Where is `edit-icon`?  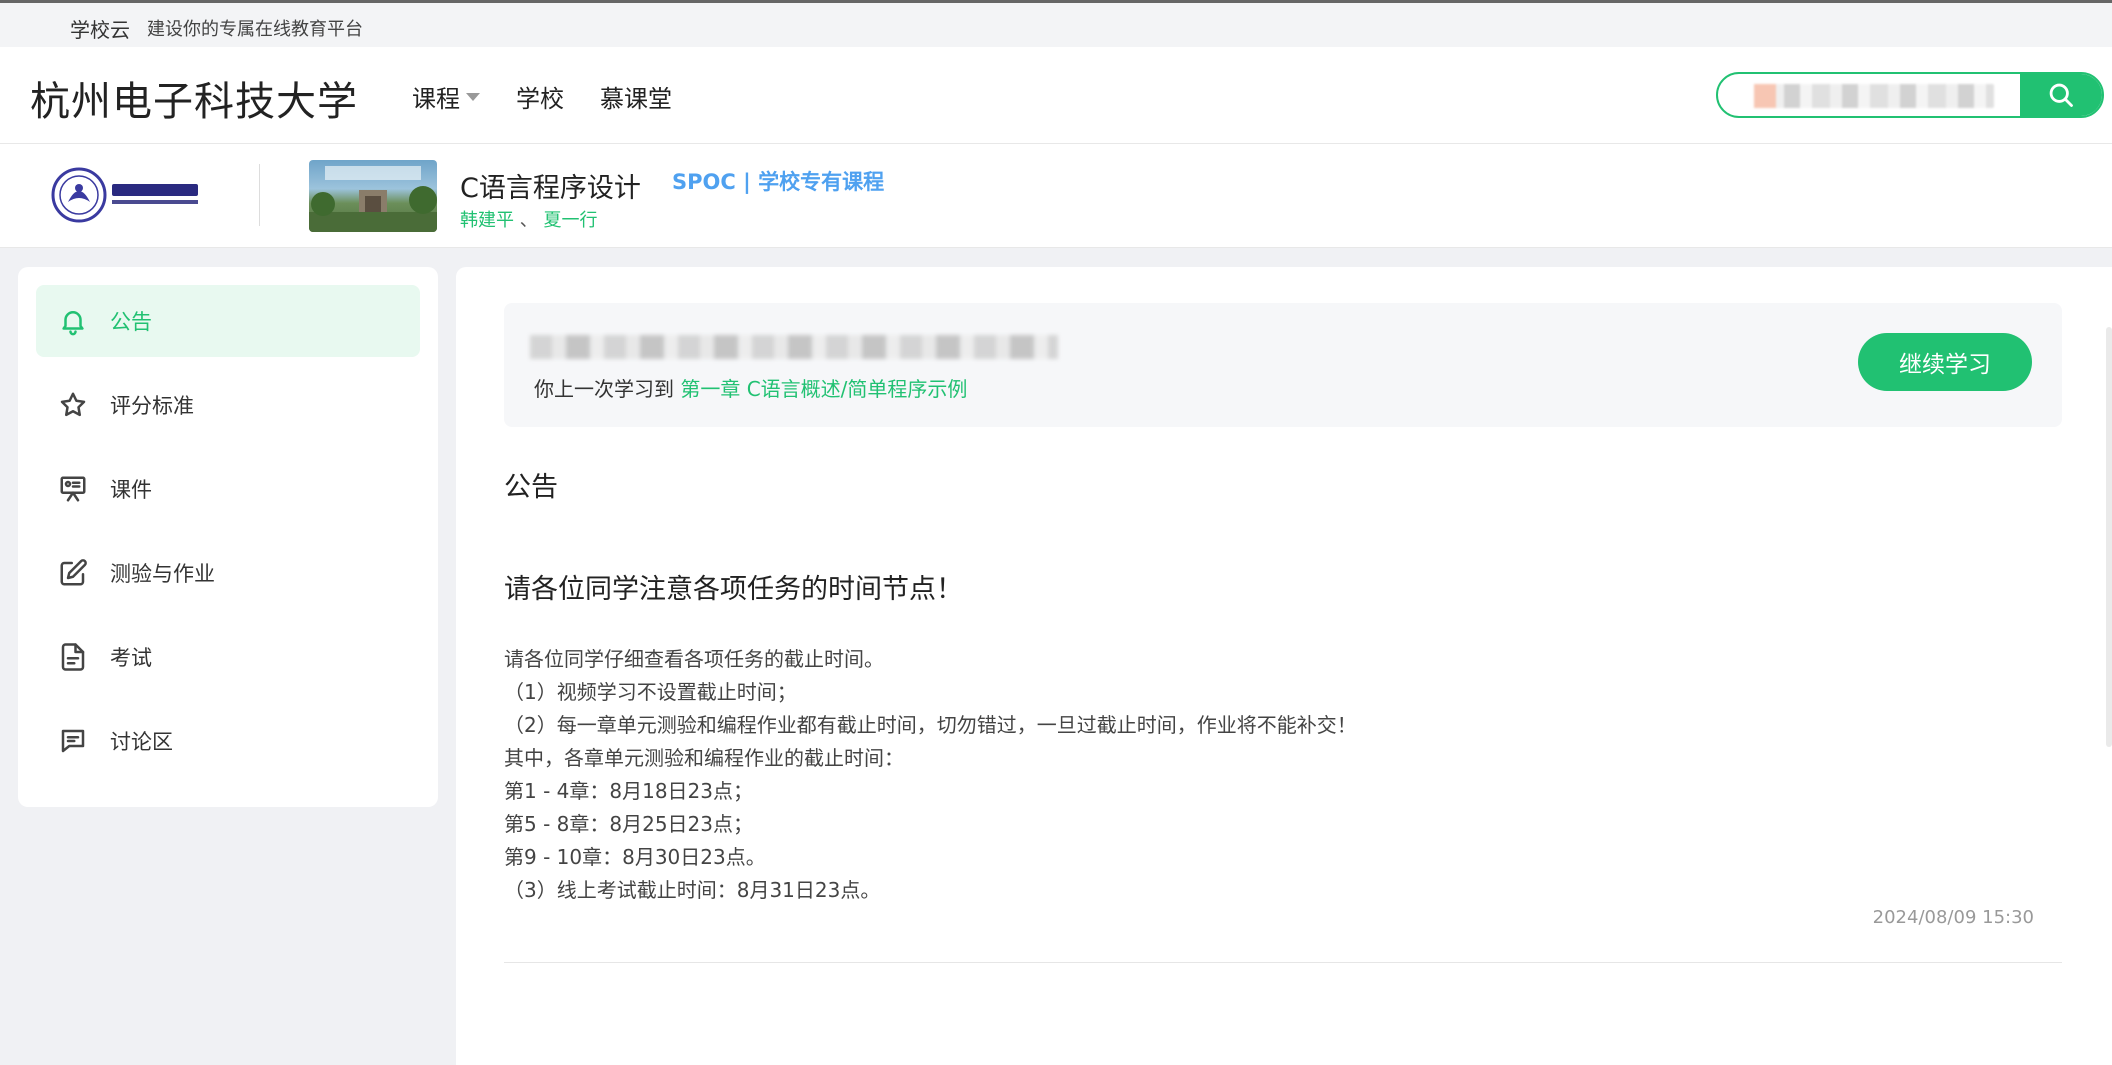
edit-icon is located at coordinates (73, 573).